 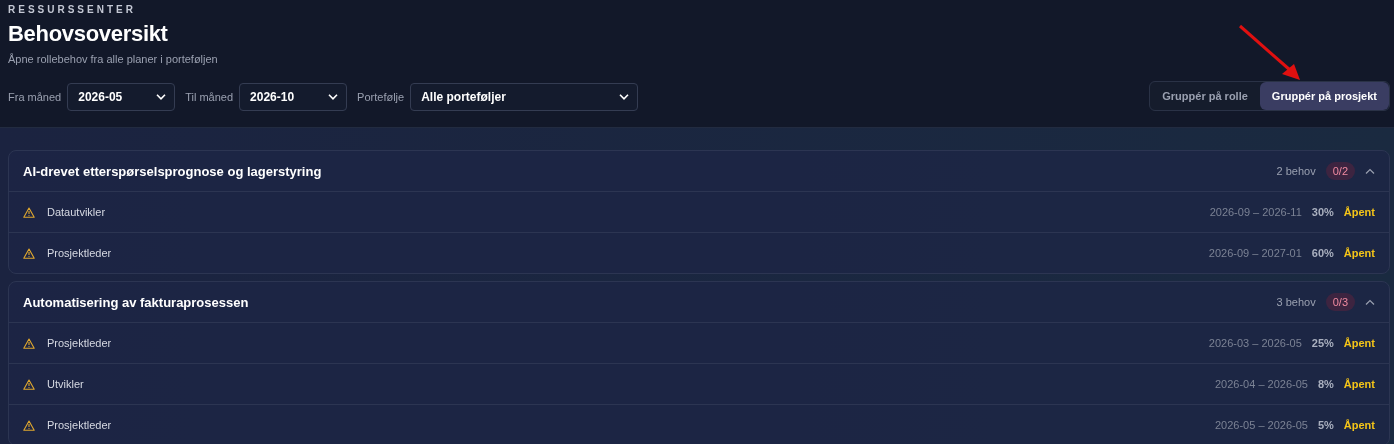 I want to click on allocation-percent: 8%, so click(x=1325, y=384).